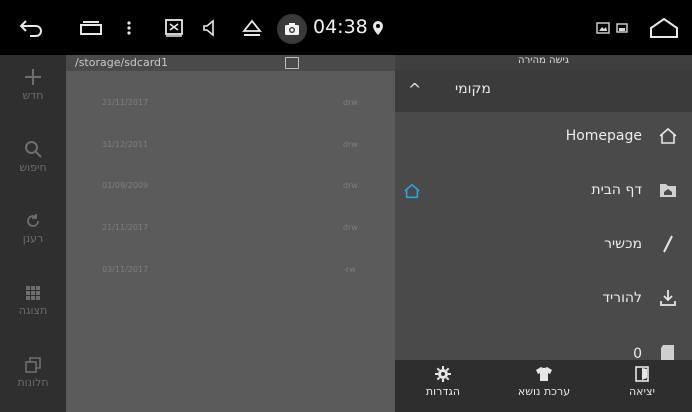  I want to click on eject-icon, so click(252, 27).